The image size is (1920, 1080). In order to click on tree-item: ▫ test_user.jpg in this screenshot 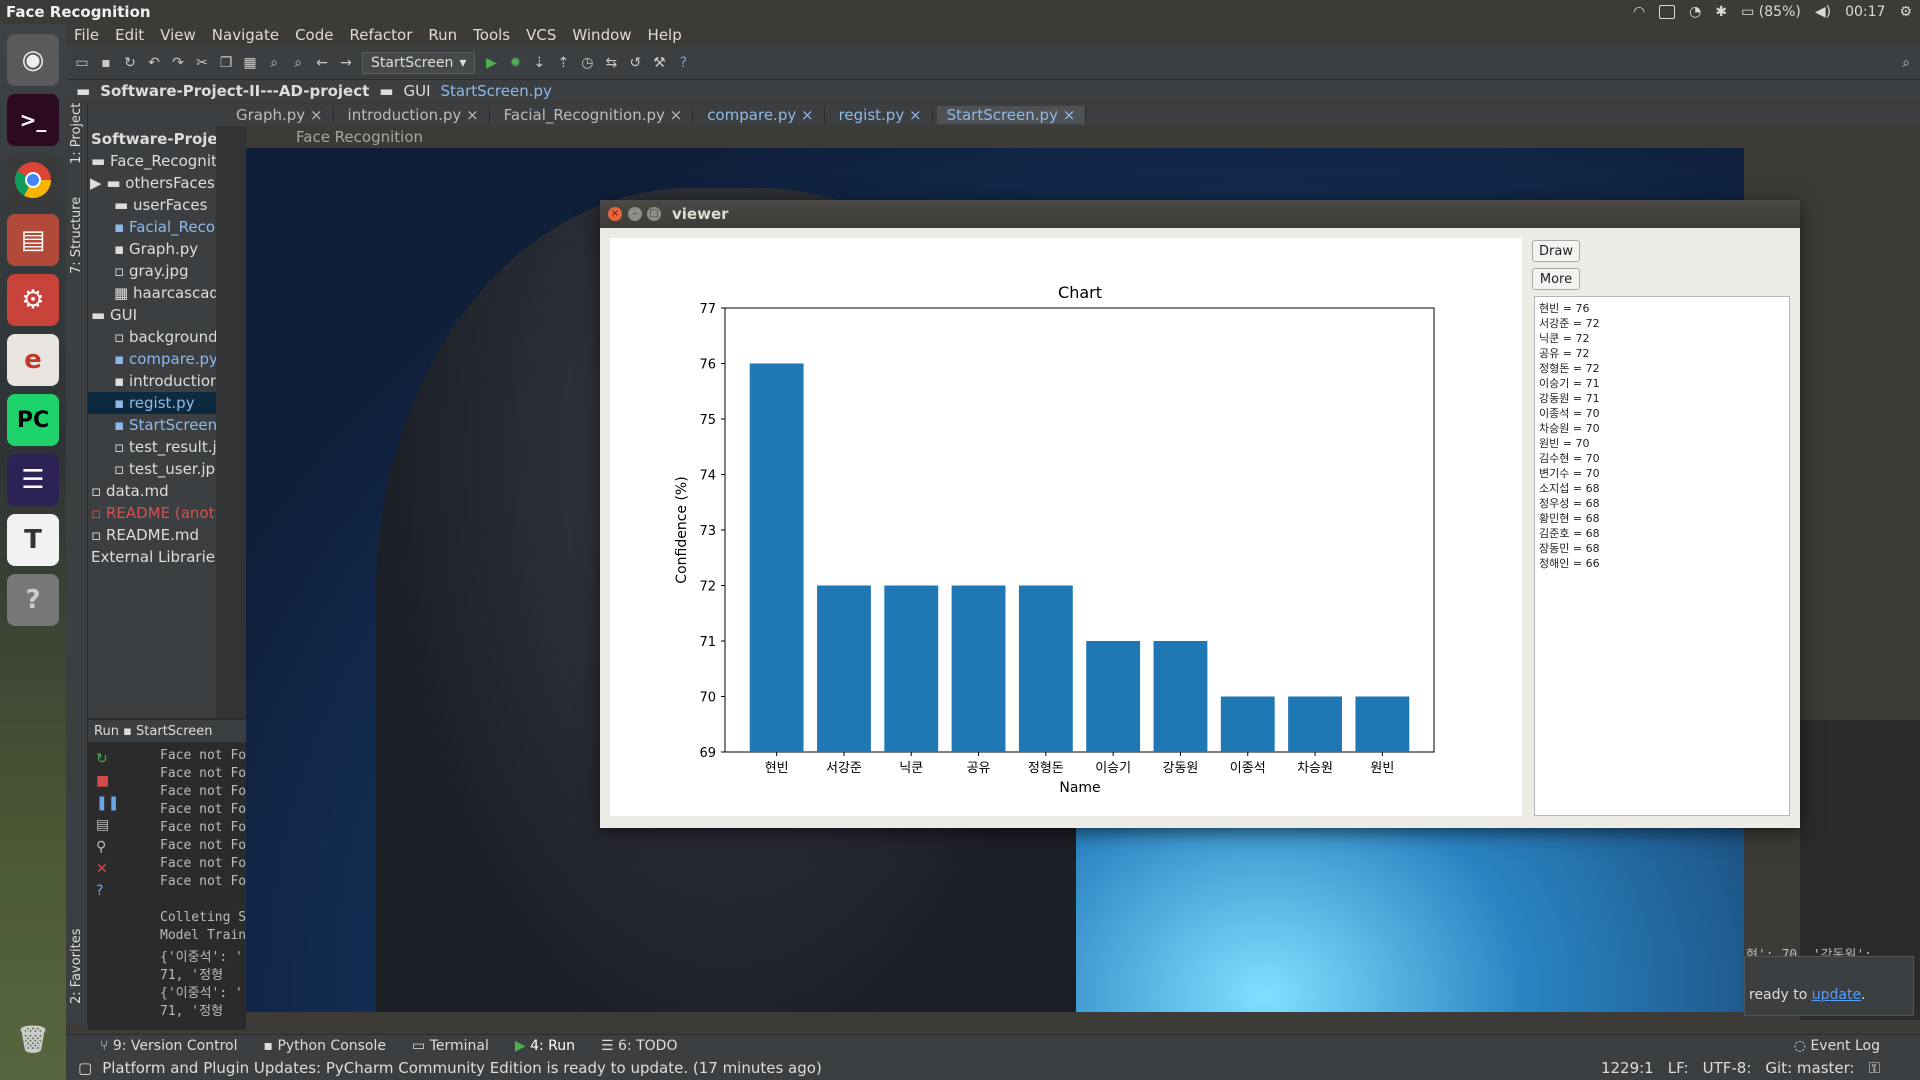, I will do `click(165, 469)`.